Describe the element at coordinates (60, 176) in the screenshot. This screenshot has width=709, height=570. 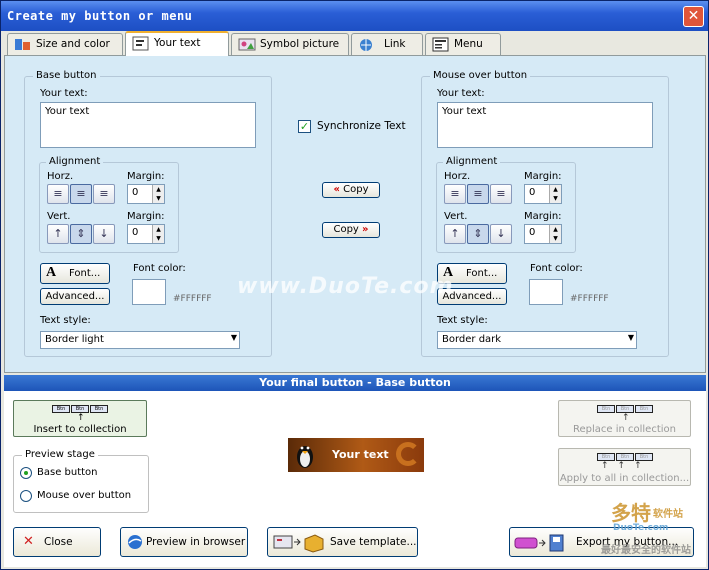
I see `horz-label: Horz.` at that location.